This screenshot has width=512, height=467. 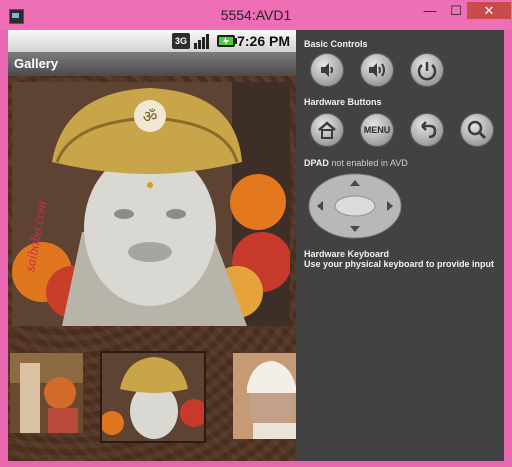 I want to click on thumbnail-2-image, so click(x=153, y=397).